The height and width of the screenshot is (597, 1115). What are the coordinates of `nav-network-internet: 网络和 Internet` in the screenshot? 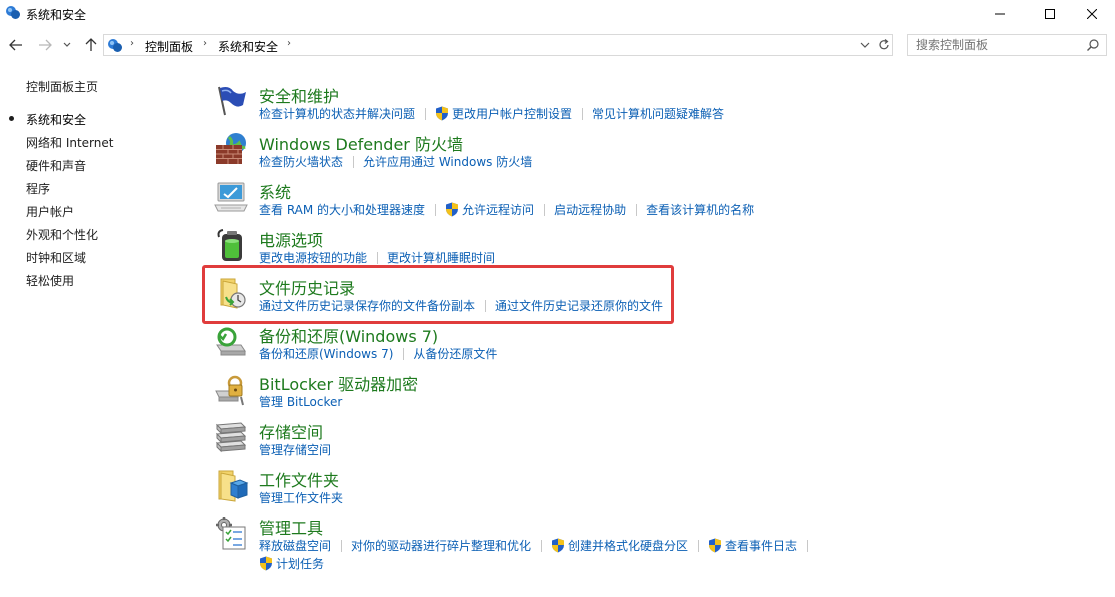 It's located at (69, 142).